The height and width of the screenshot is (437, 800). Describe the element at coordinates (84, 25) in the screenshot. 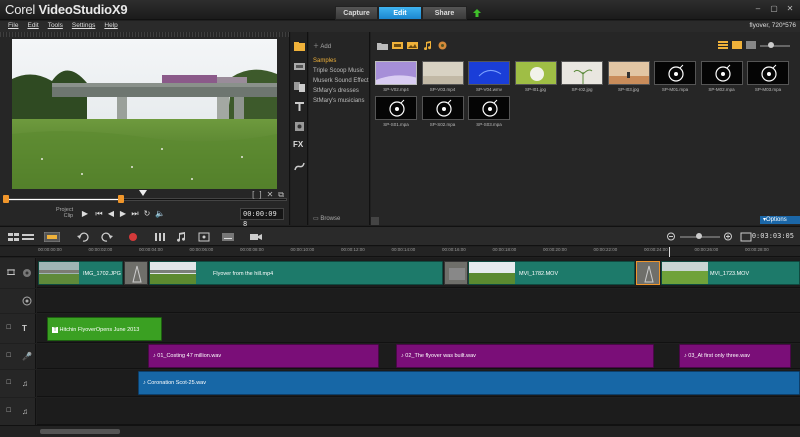

I see `menu-settings: Settings` at that location.